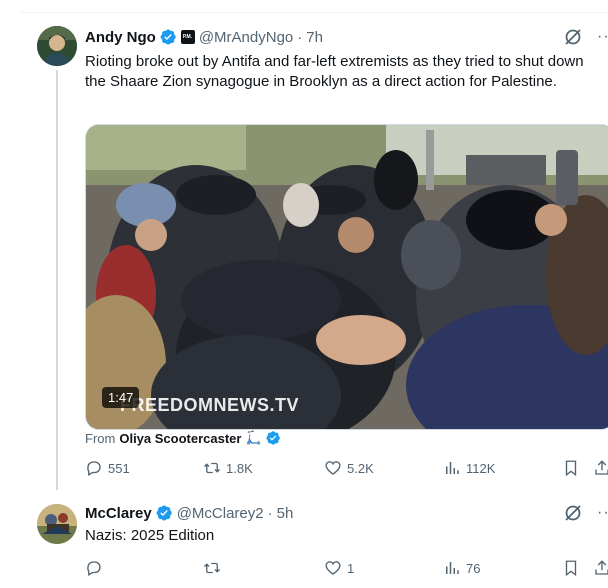 This screenshot has width=608, height=588. What do you see at coordinates (100, 438) in the screenshot?
I see `from-prefix: From` at bounding box center [100, 438].